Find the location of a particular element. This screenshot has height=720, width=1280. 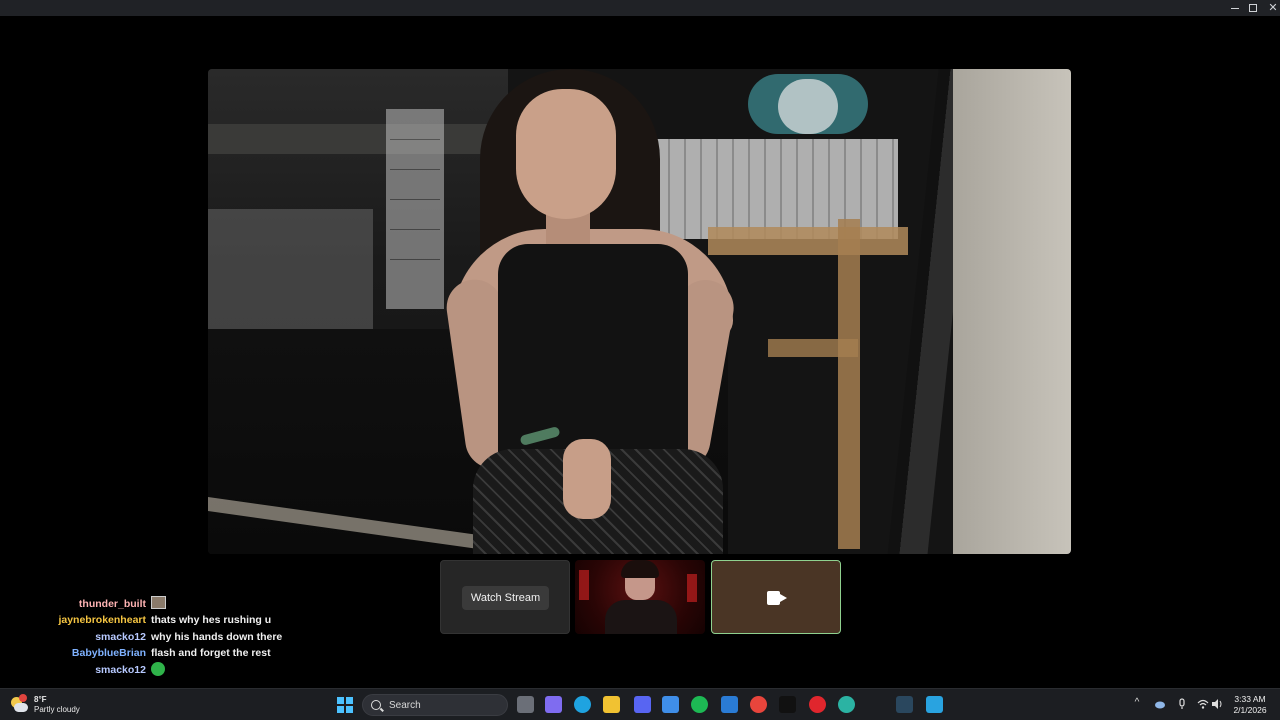

watch-stream-tile: Watch Stream is located at coordinates (505, 597).